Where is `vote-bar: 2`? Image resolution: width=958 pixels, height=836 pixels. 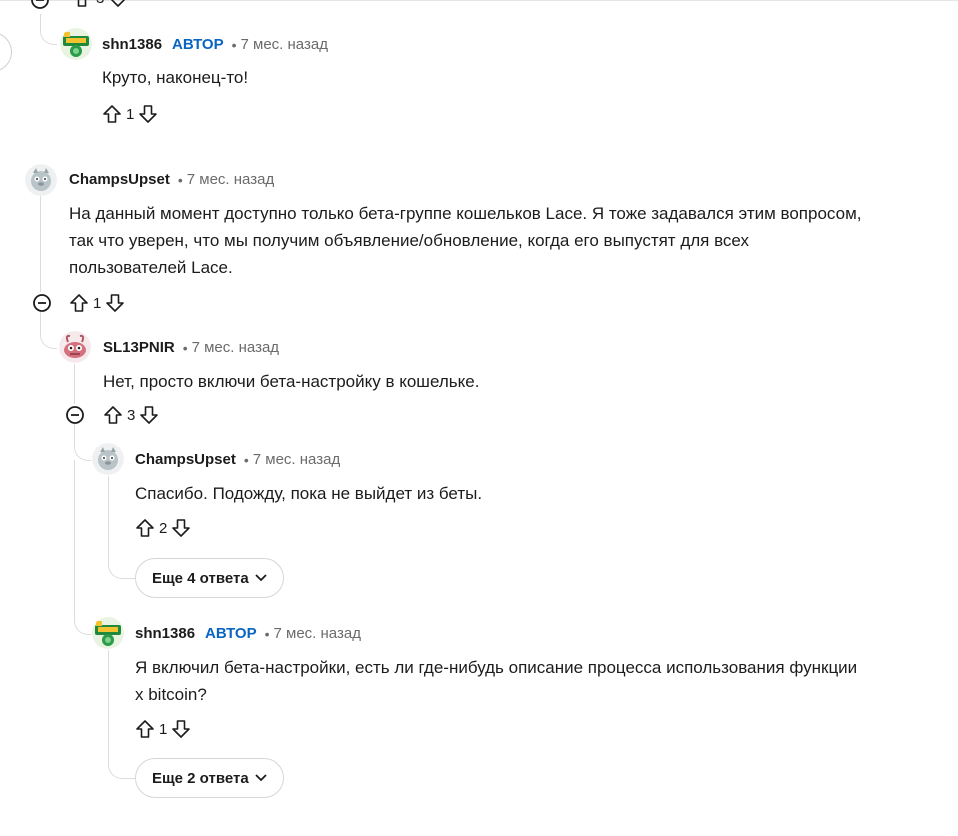 vote-bar: 2 is located at coordinates (163, 528).